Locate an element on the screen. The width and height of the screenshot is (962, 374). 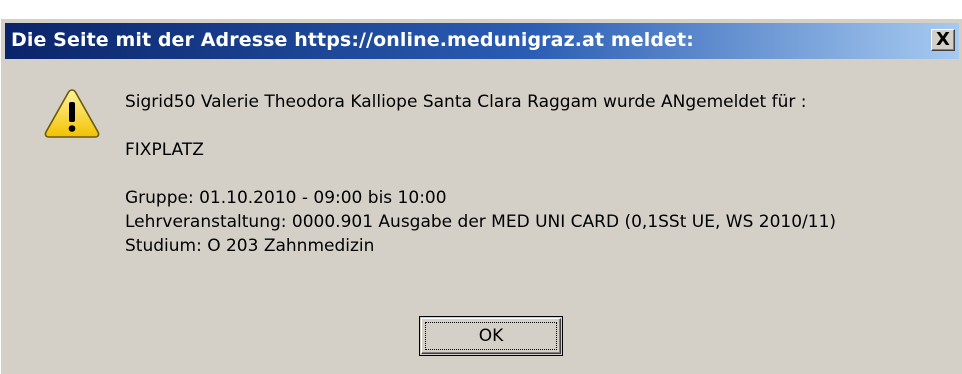
ok-button-label: OK is located at coordinates (491, 336).